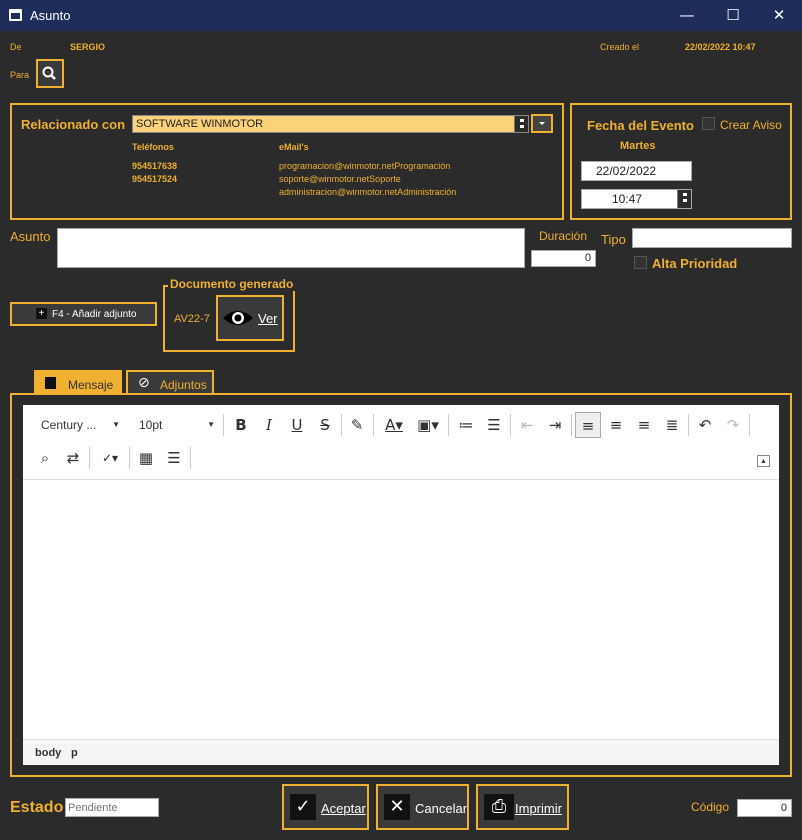 Image resolution: width=802 pixels, height=840 pixels. I want to click on spellcheck-icon: ✓▾, so click(110, 458).